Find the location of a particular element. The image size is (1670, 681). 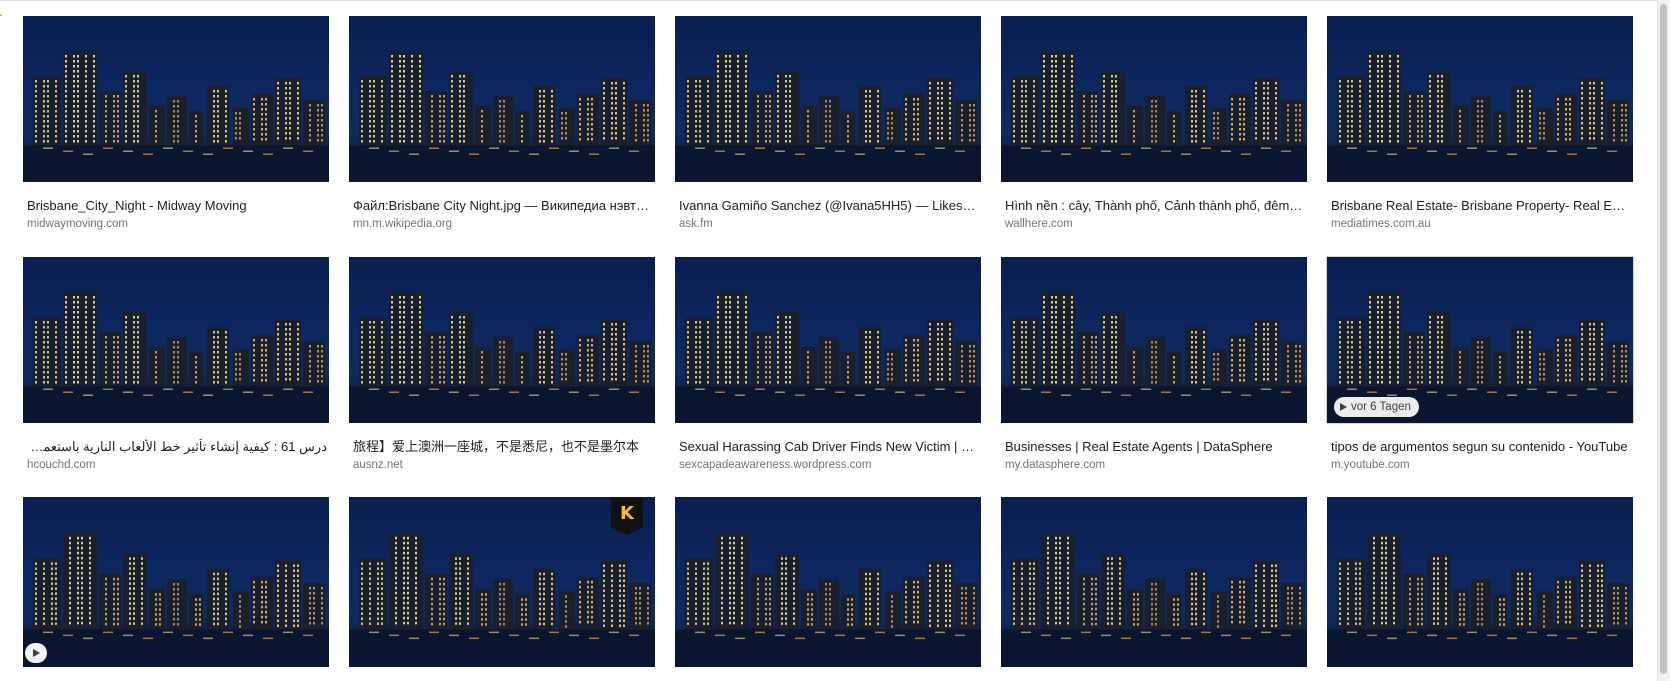

result-card: K is located at coordinates (502, 582).